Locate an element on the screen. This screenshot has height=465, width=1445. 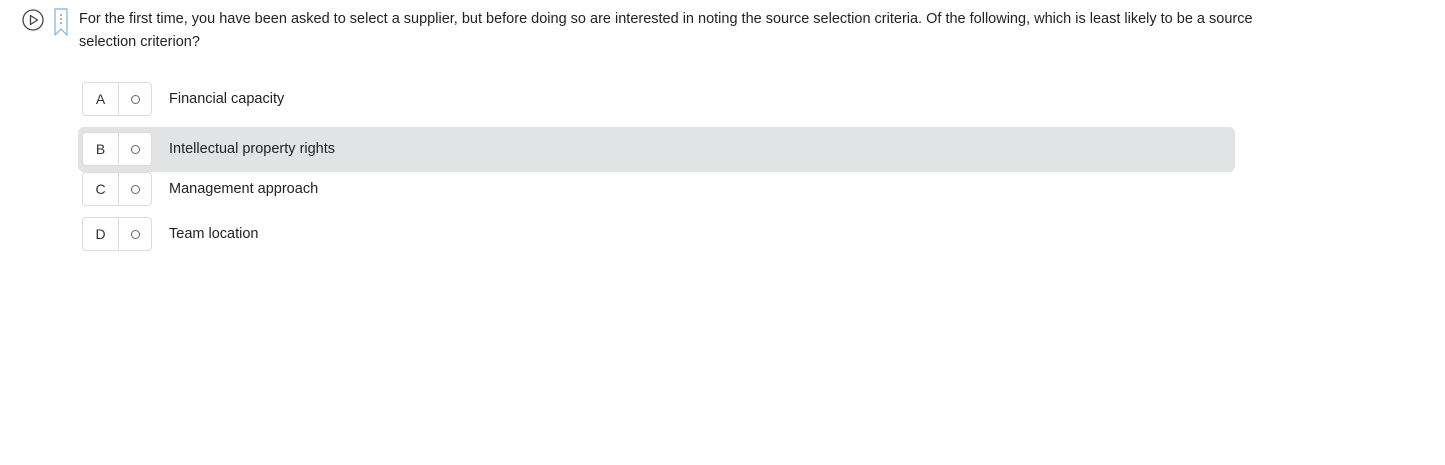
option-c: C Management approach is located at coordinates (656, 194).